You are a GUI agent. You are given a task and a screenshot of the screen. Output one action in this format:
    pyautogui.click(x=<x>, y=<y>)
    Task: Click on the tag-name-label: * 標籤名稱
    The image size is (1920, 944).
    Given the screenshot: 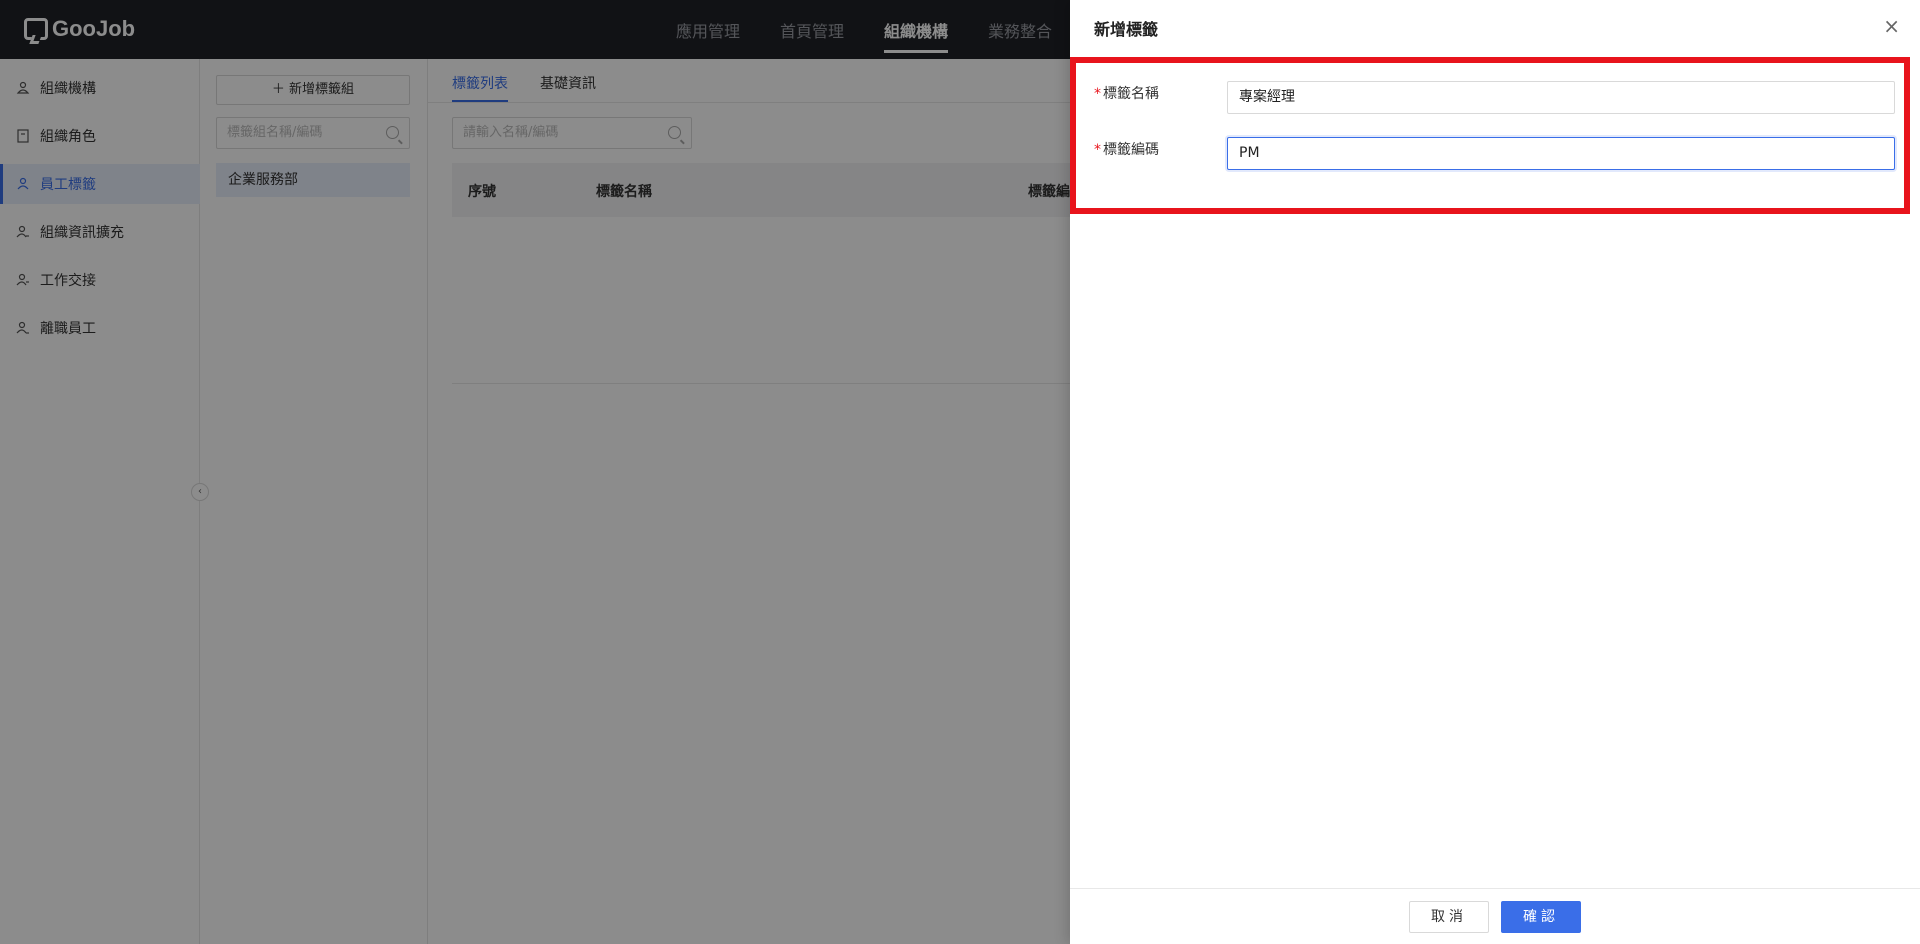 What is the action you would take?
    pyautogui.click(x=1126, y=93)
    